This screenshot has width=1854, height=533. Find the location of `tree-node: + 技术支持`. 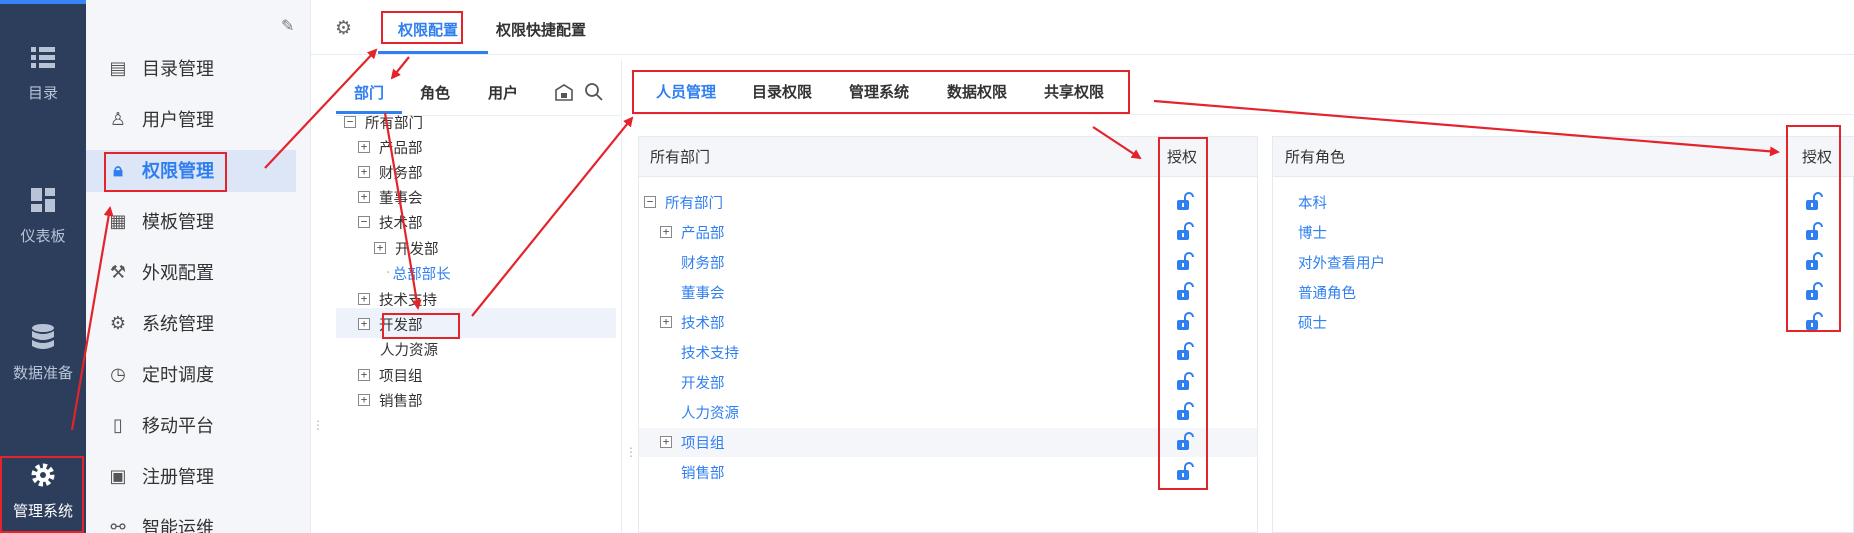

tree-node: + 技术支持 is located at coordinates (397, 299).